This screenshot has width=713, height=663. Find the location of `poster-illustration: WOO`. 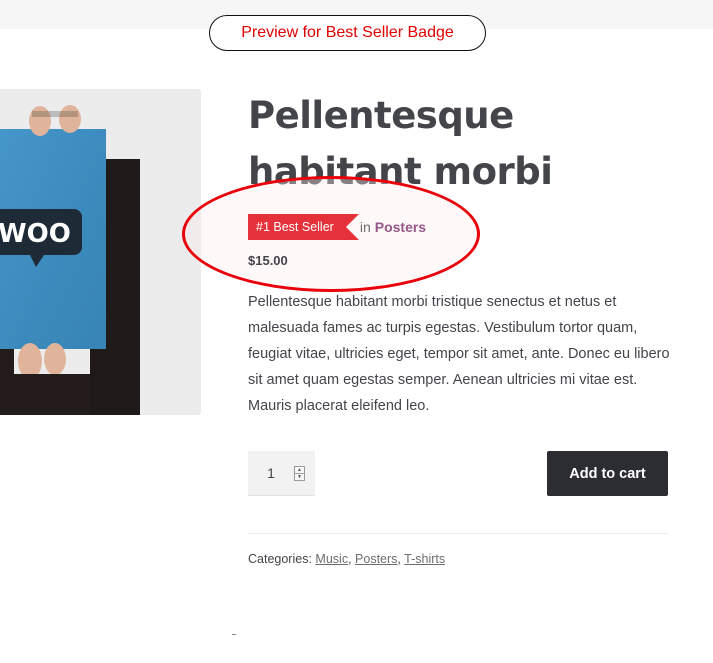

poster-illustration: WOO is located at coordinates (100, 252).